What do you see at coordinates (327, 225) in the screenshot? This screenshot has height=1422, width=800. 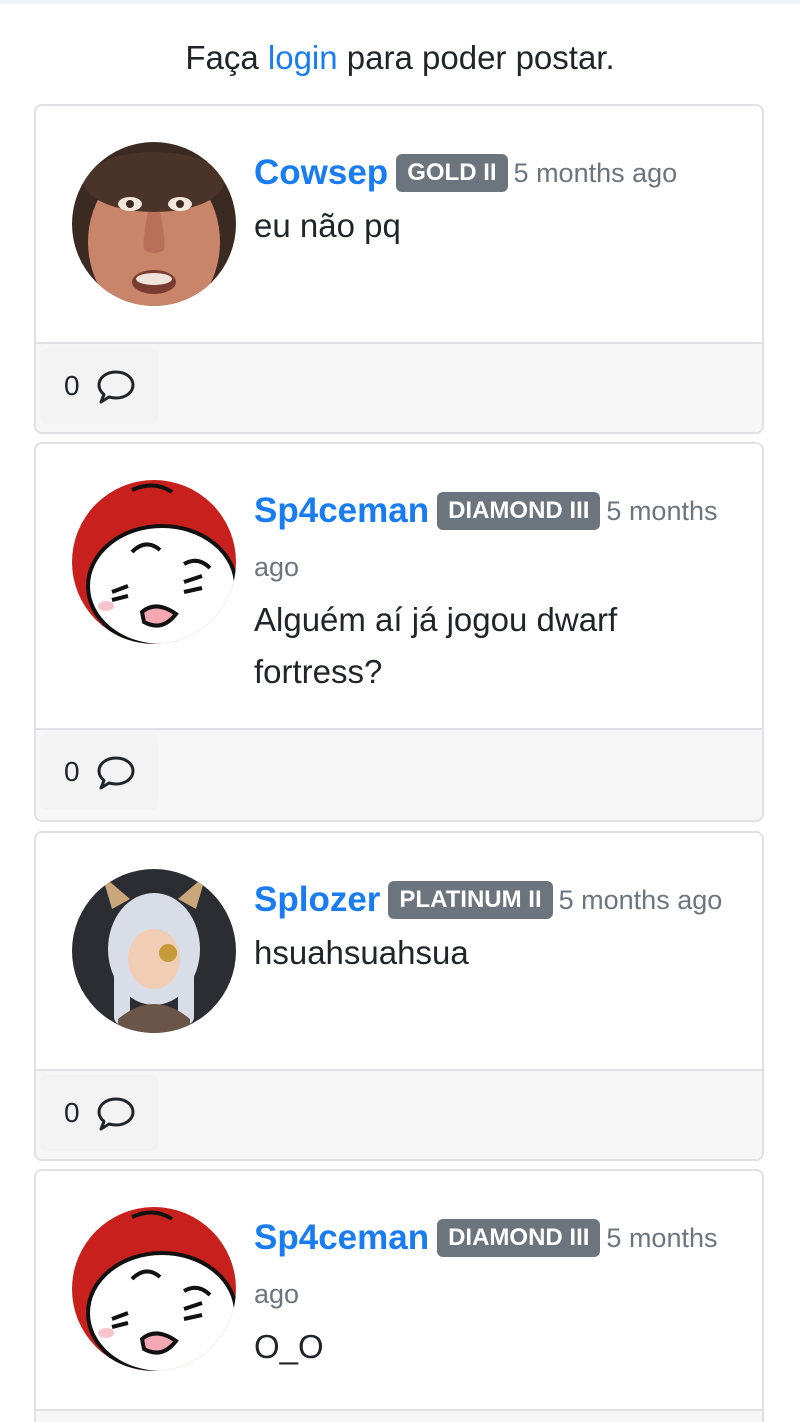 I see `post-text: eu não pq` at bounding box center [327, 225].